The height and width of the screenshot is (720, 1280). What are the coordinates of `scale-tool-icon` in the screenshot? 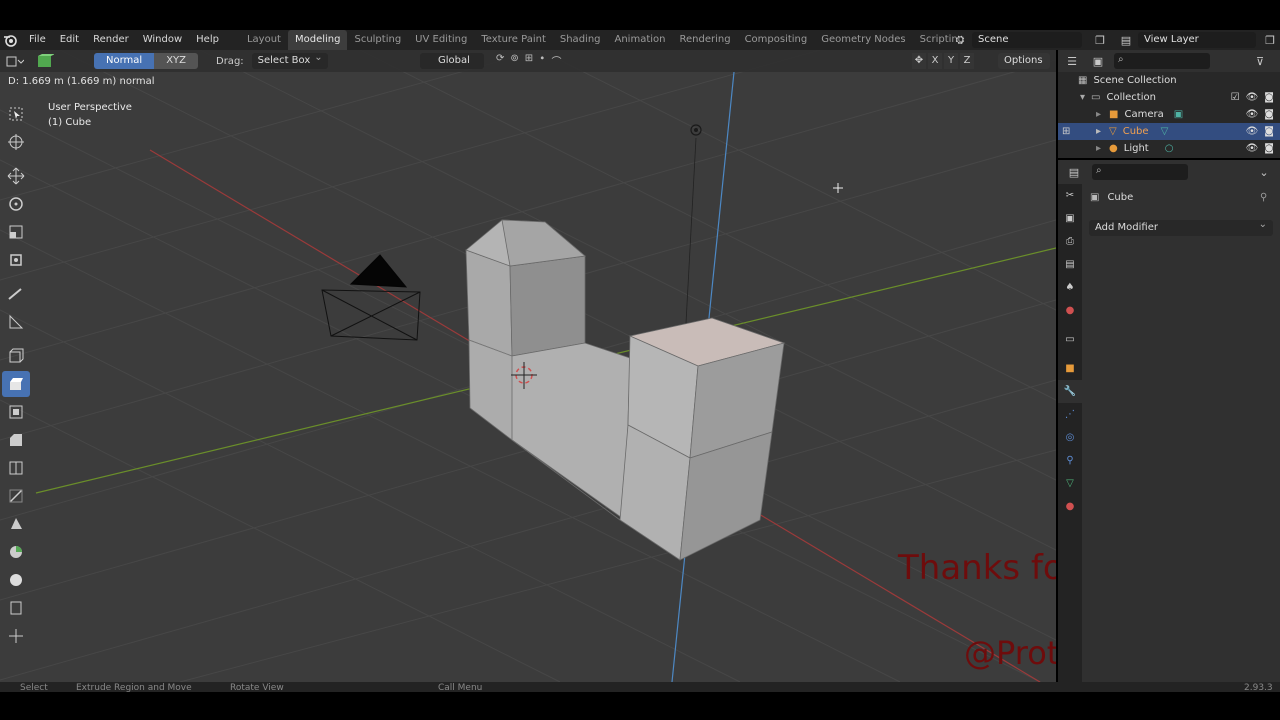 It's located at (16, 232).